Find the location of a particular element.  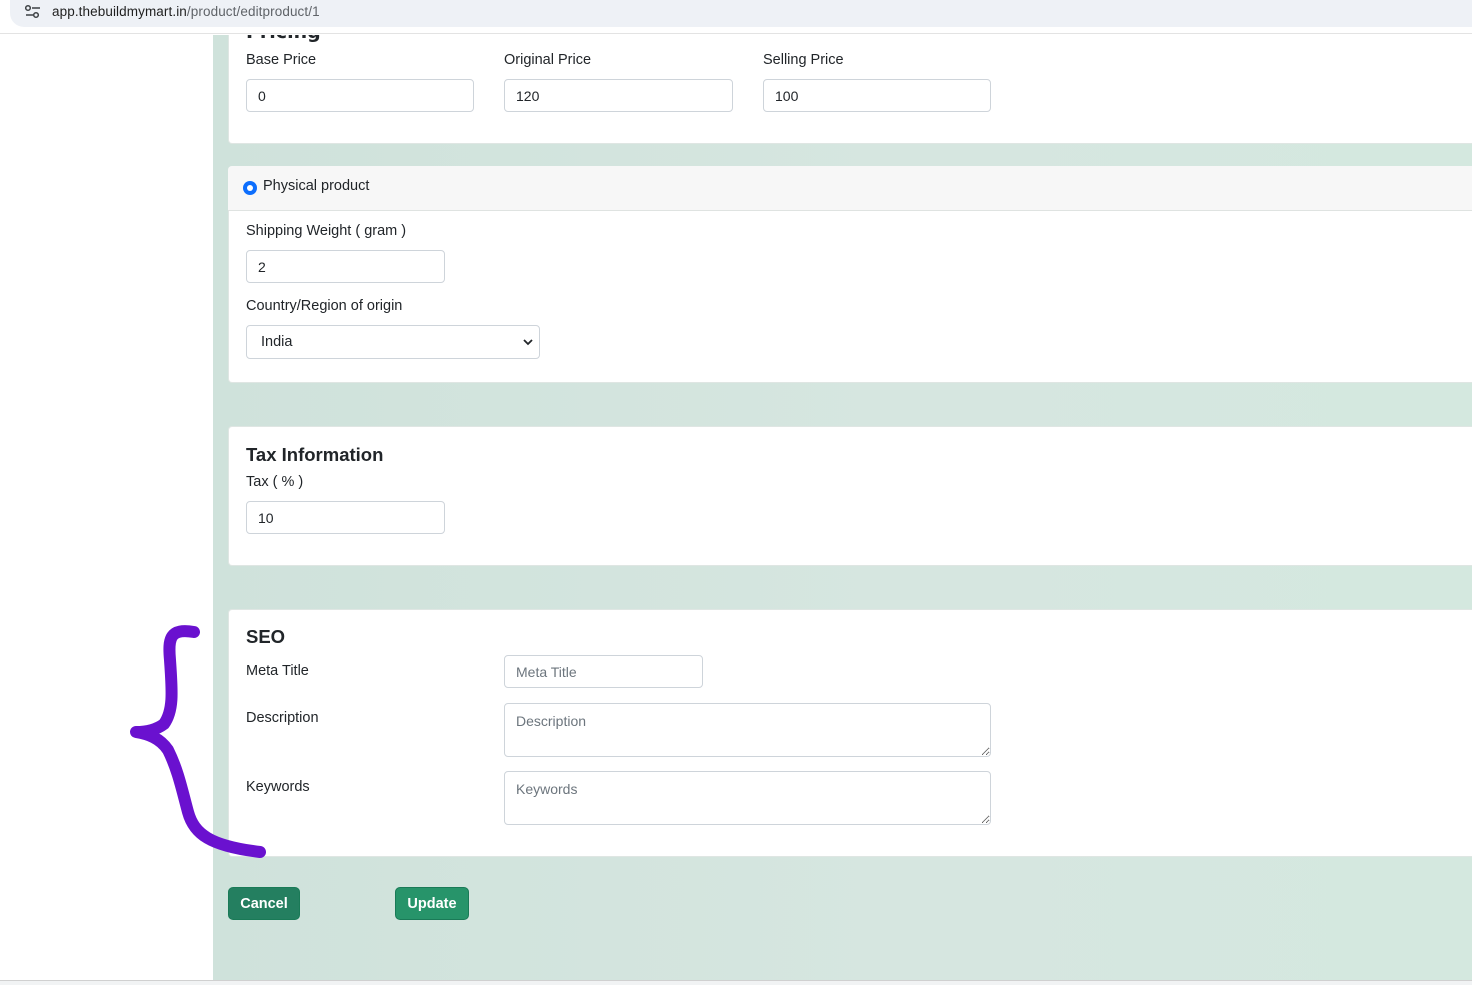

keywords-textarea is located at coordinates (747, 798).